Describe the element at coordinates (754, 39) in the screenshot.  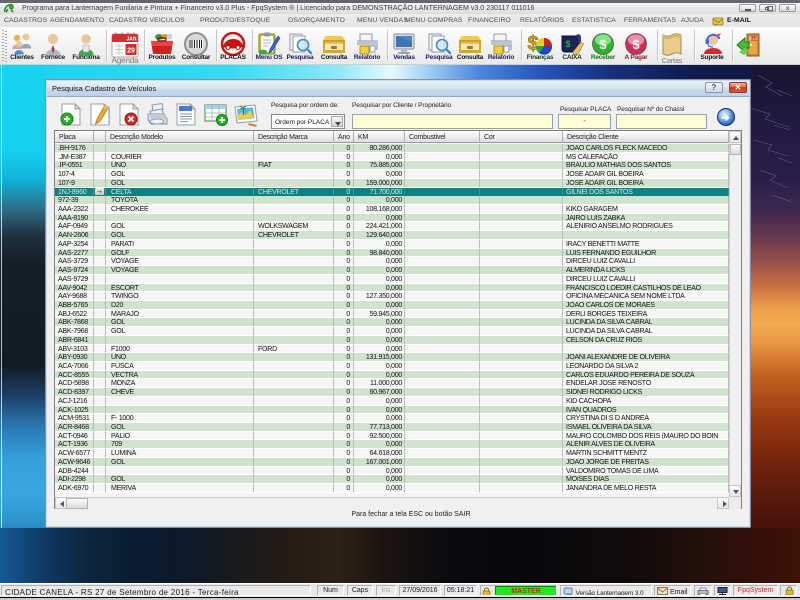
I see `svg-text: EXIT` at that location.